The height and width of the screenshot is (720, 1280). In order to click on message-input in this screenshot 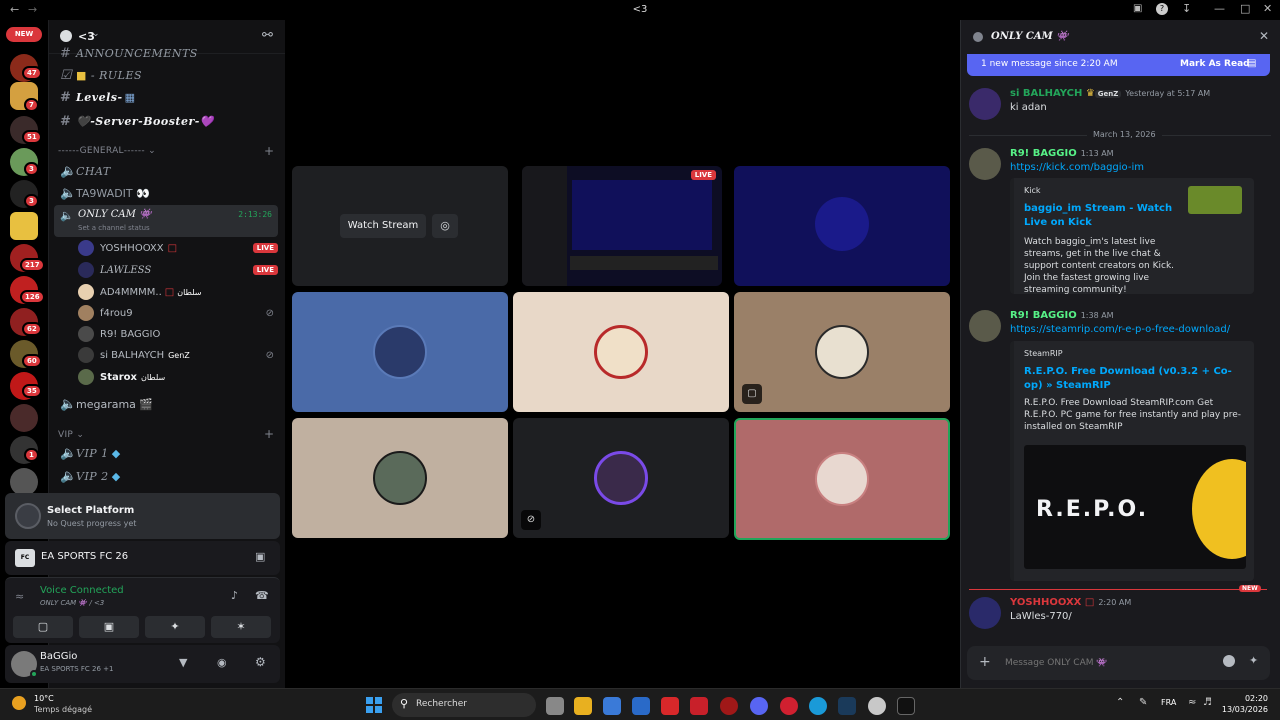, I will do `click(1105, 663)`.